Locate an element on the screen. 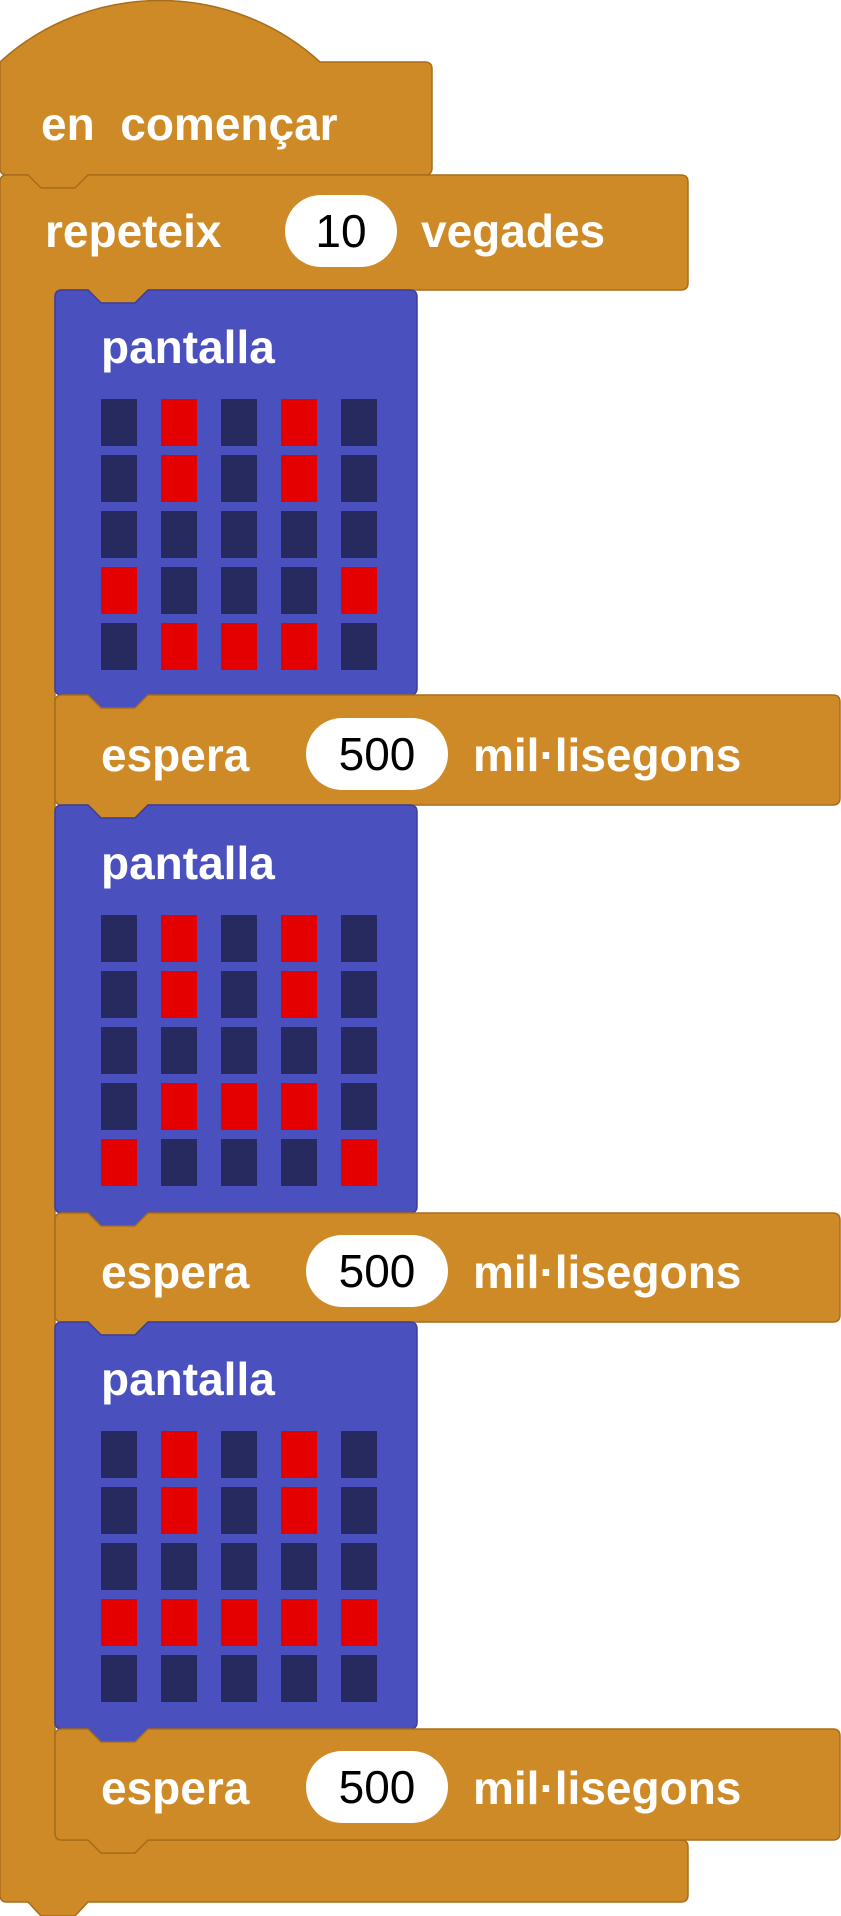  repeat-count-input: 10 is located at coordinates (341, 231).